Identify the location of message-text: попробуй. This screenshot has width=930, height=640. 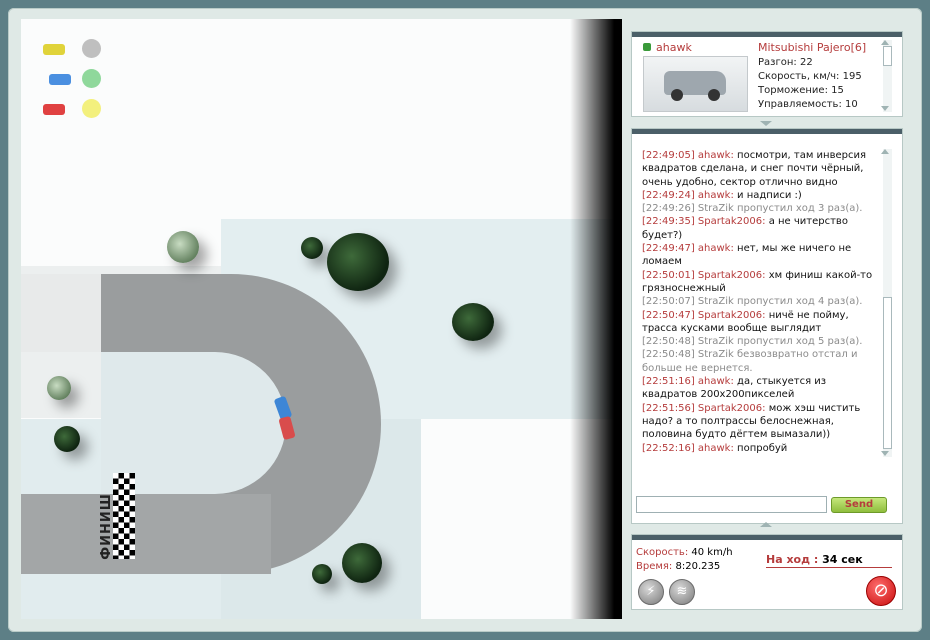
(762, 448).